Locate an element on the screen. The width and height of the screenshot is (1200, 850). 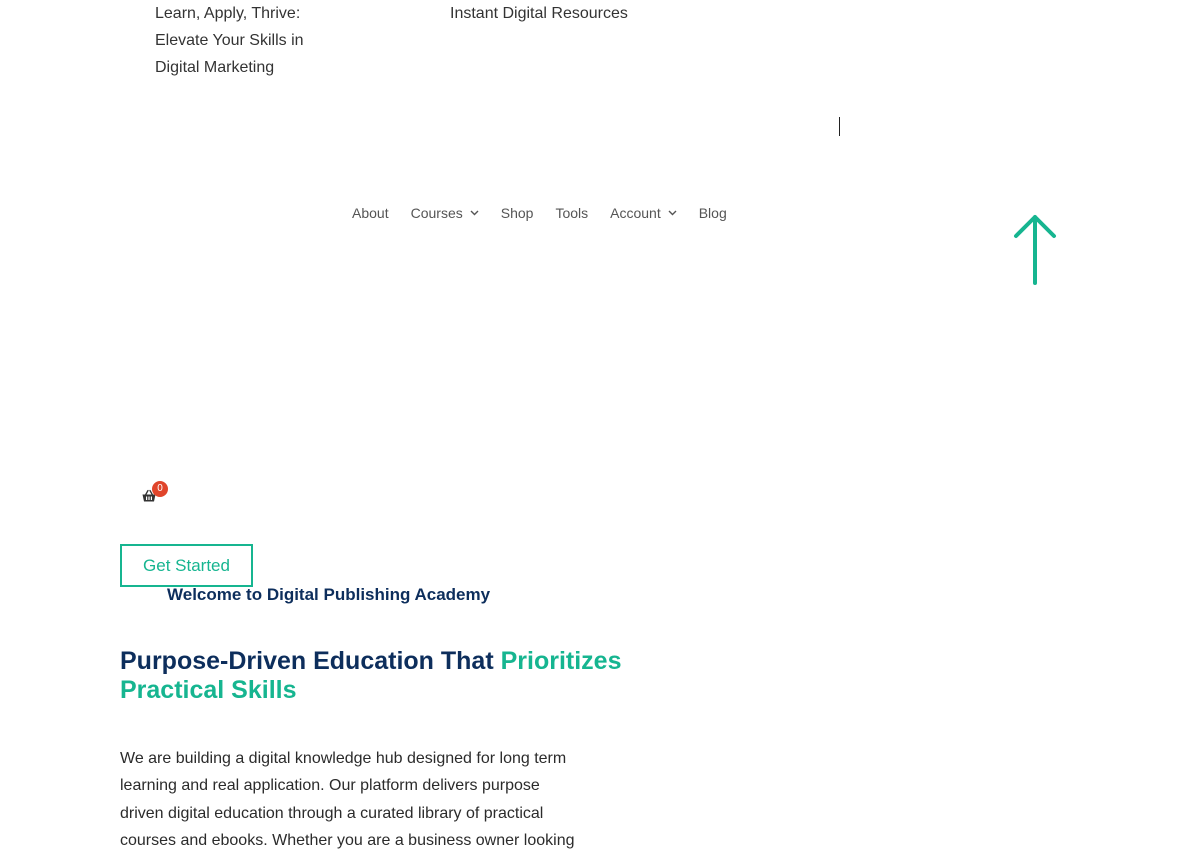
nav-item-label: Tools is located at coordinates (572, 213).